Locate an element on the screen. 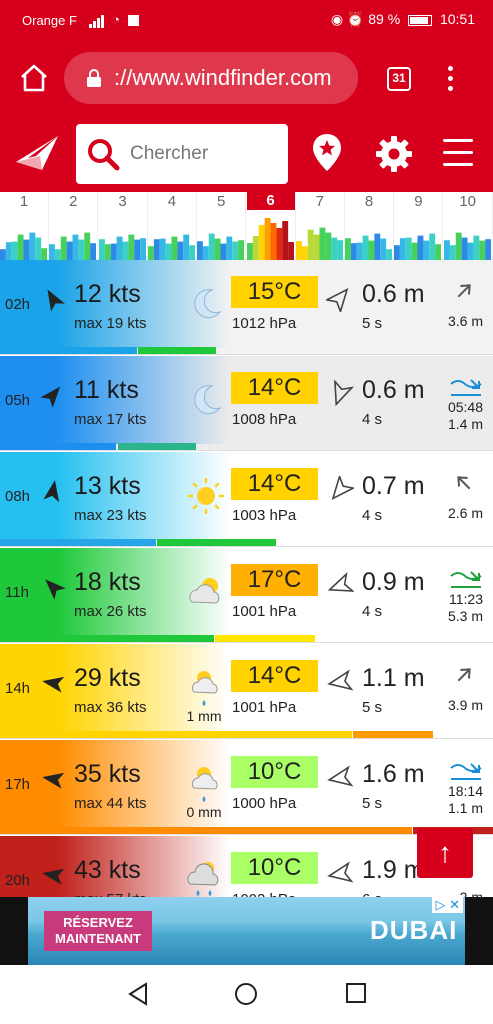 The height and width of the screenshot is (1024, 493). wind-speed: 35 kts is located at coordinates (107, 774).